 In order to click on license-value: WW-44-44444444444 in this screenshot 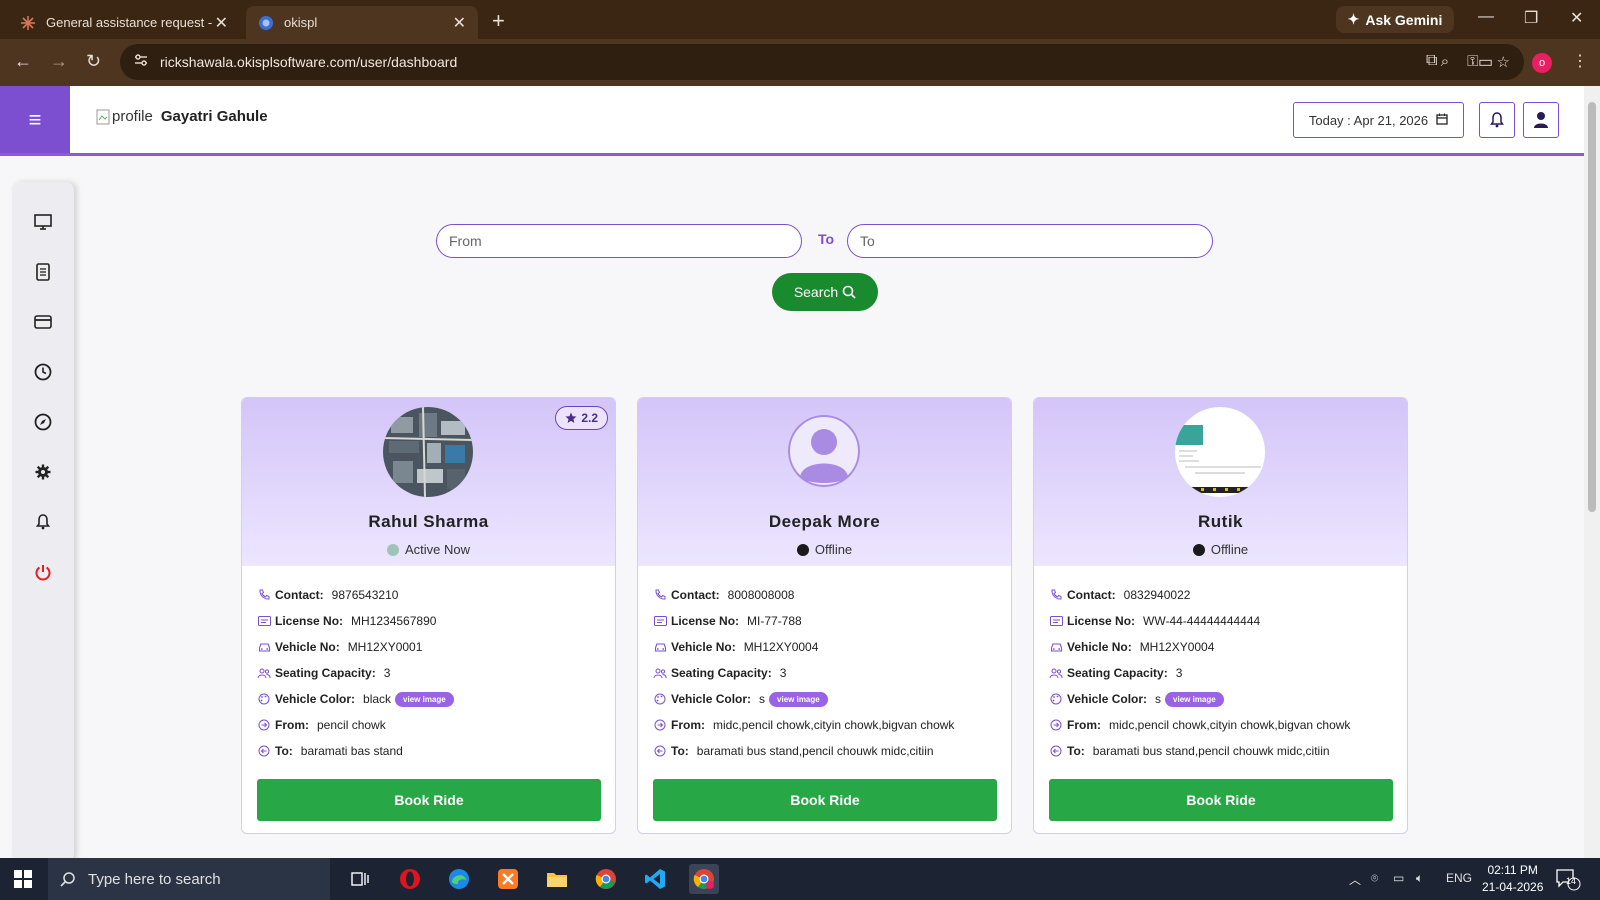, I will do `click(1202, 621)`.